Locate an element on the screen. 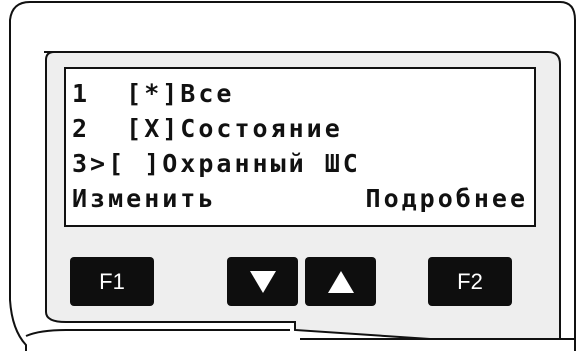 This screenshot has width=583, height=351. triangle-up-icon is located at coordinates (340, 281).